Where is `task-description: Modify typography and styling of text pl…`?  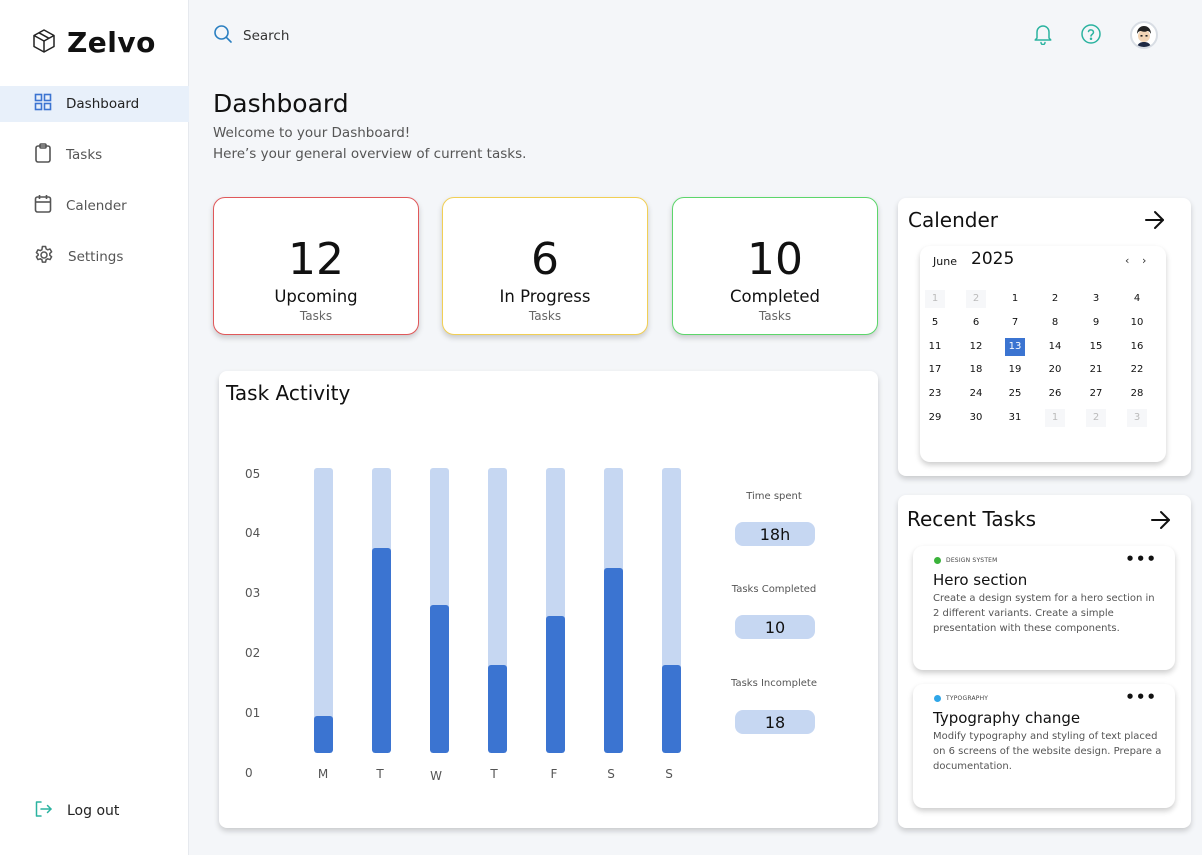 task-description: Modify typography and styling of text pl… is located at coordinates (1047, 751).